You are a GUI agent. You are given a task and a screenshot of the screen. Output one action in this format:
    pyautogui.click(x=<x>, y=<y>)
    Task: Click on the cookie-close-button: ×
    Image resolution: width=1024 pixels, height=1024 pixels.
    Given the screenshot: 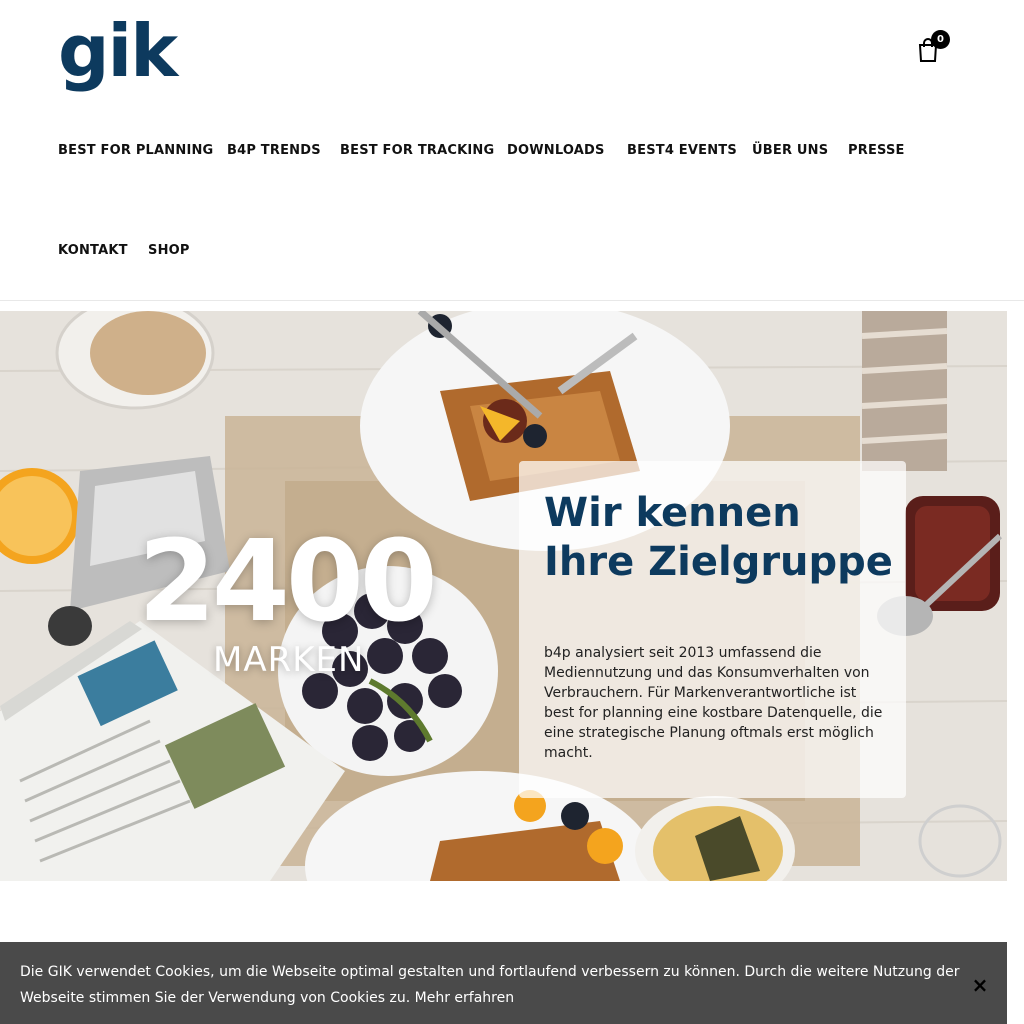 What is the action you would take?
    pyautogui.click(x=980, y=985)
    